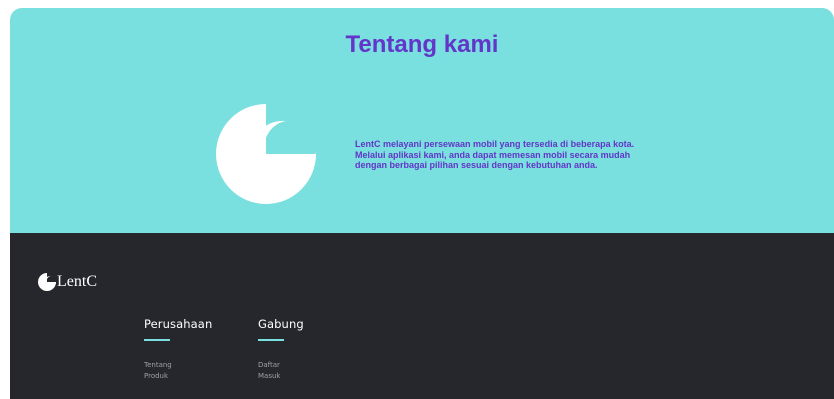 Image resolution: width=834 pixels, height=399 pixels. What do you see at coordinates (281, 349) in the screenshot?
I see `footer-column-join: Gabung Daftar Masuk` at bounding box center [281, 349].